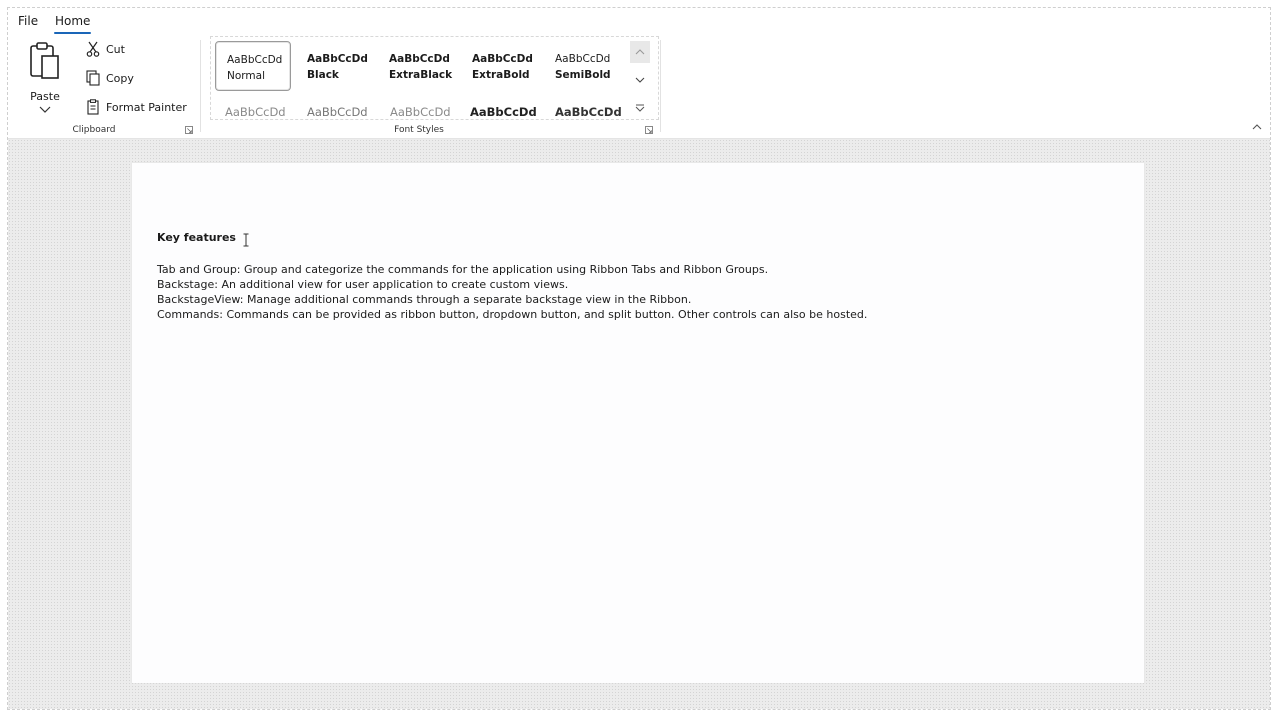 The height and width of the screenshot is (720, 1280). What do you see at coordinates (421, 66) in the screenshot?
I see `style-extrablack: AaBbCcDd ExtraBlack` at bounding box center [421, 66].